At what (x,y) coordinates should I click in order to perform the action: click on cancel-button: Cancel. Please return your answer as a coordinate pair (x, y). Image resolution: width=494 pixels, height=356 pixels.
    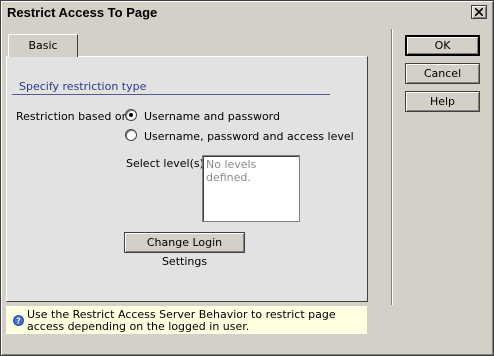
    Looking at the image, I should click on (442, 73).